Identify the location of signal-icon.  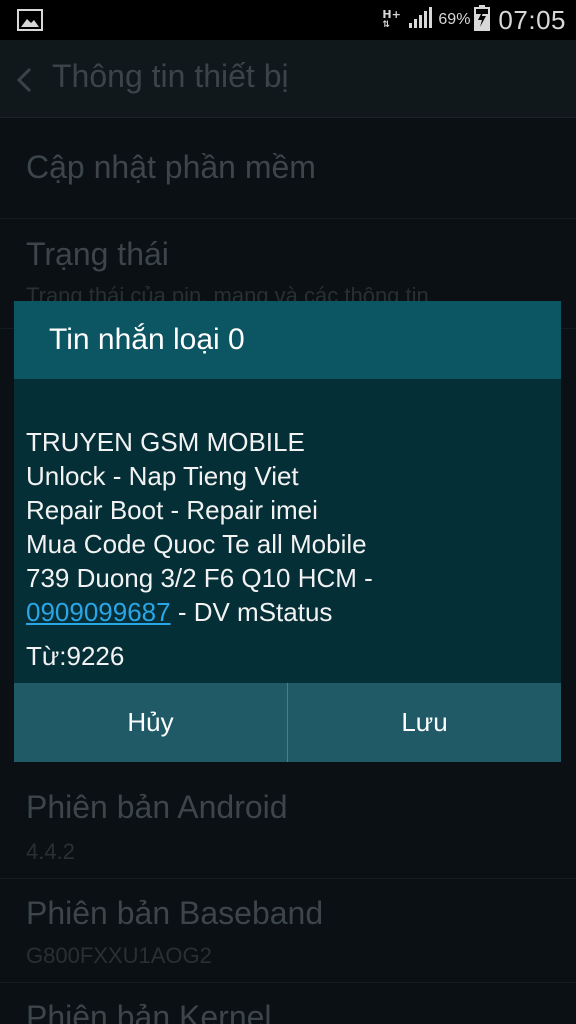
(420, 20).